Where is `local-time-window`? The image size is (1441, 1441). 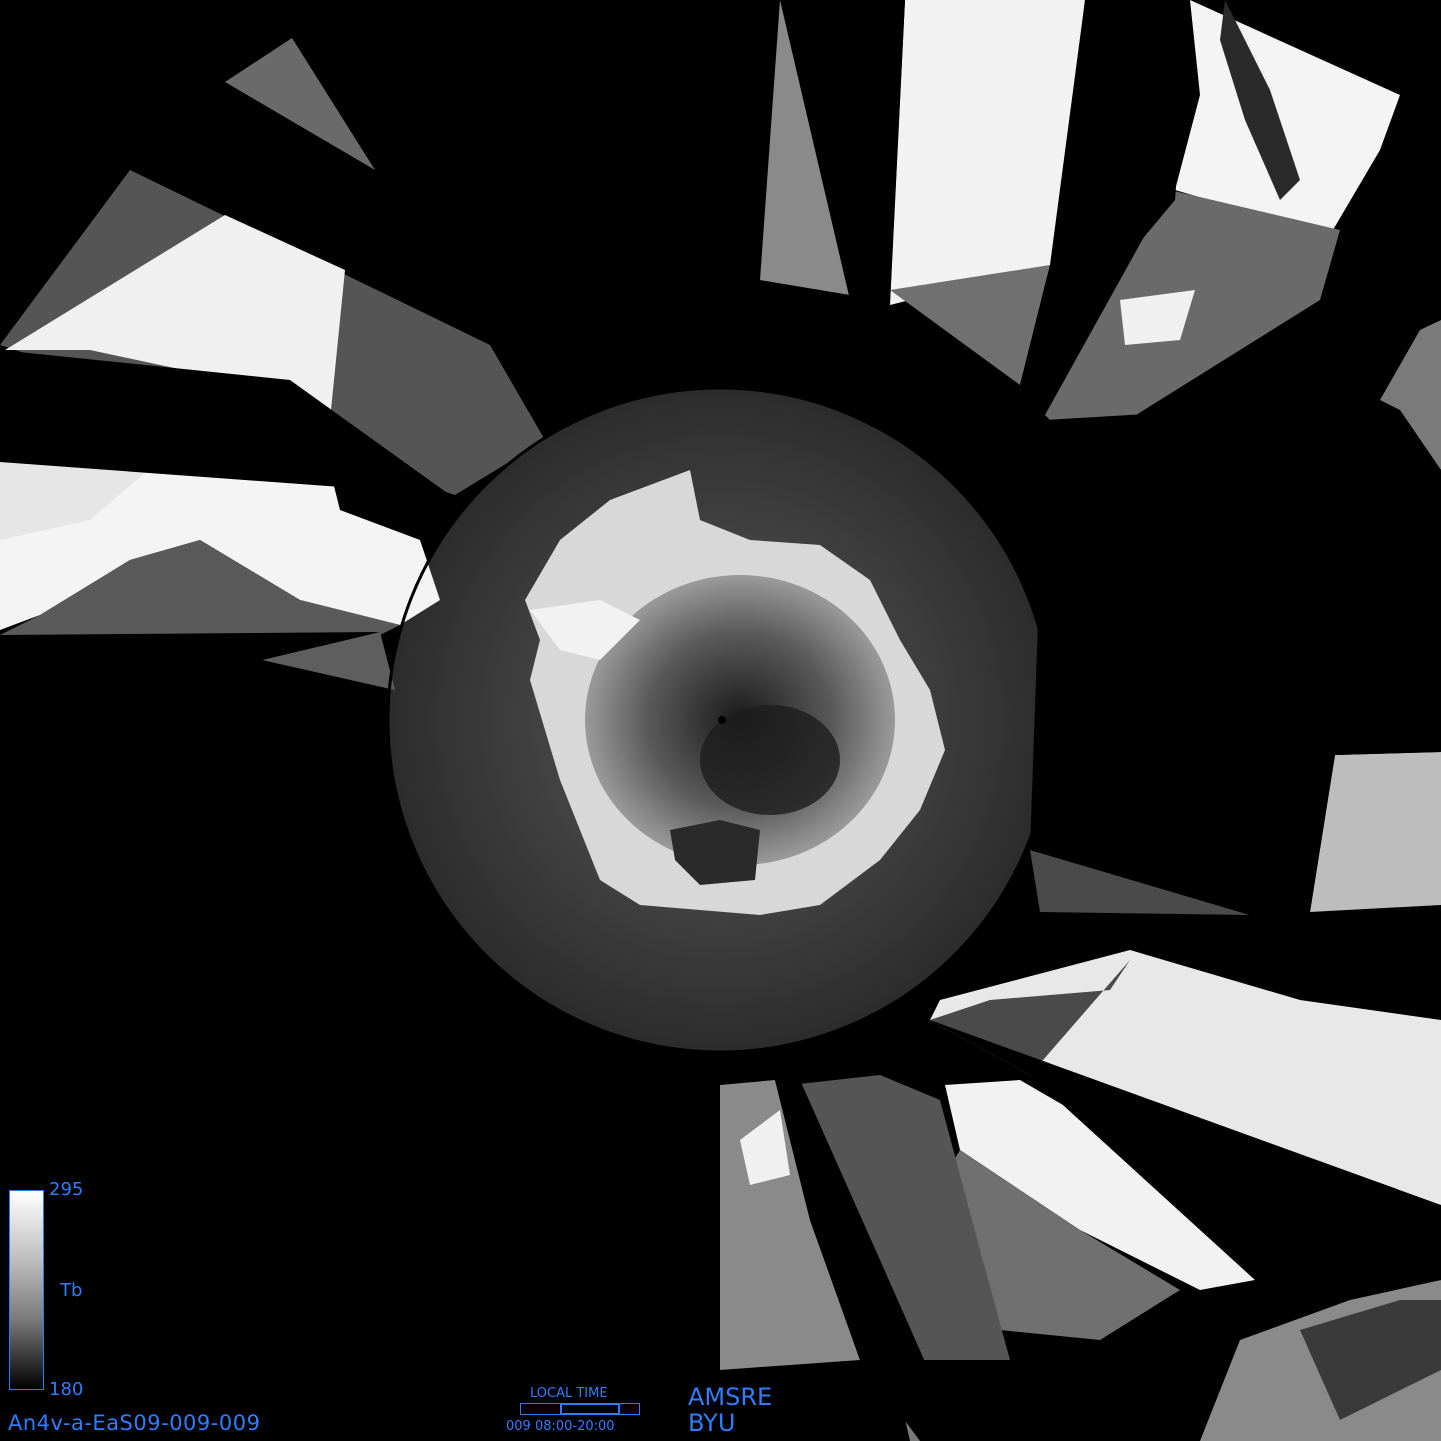
local-time-window is located at coordinates (590, 1409).